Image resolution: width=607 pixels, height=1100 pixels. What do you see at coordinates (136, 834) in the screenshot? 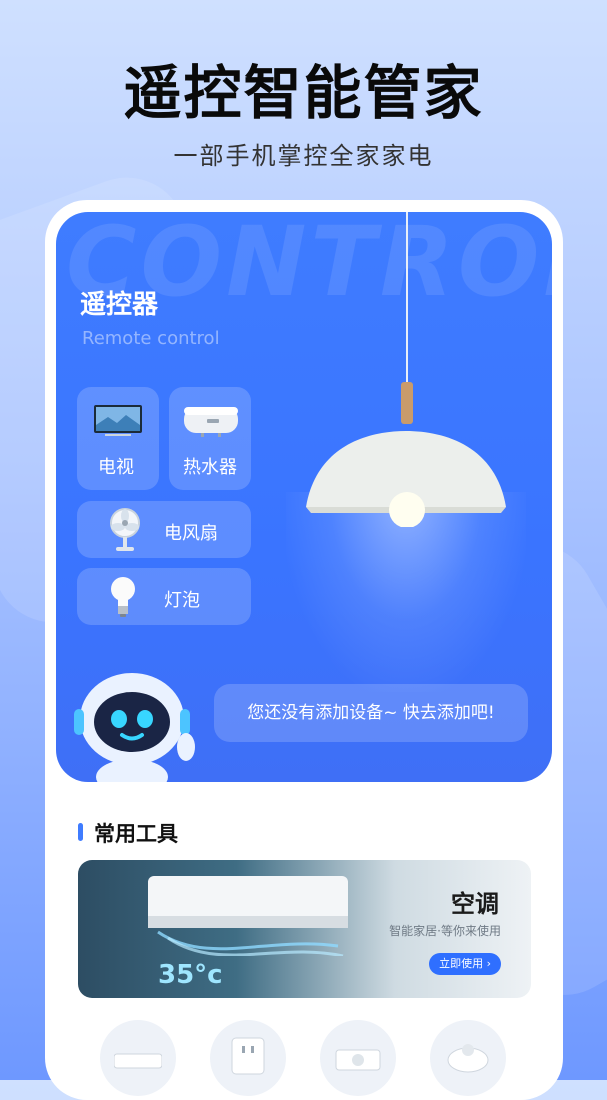
I see `section-title-tools: 常用工具` at bounding box center [136, 834].